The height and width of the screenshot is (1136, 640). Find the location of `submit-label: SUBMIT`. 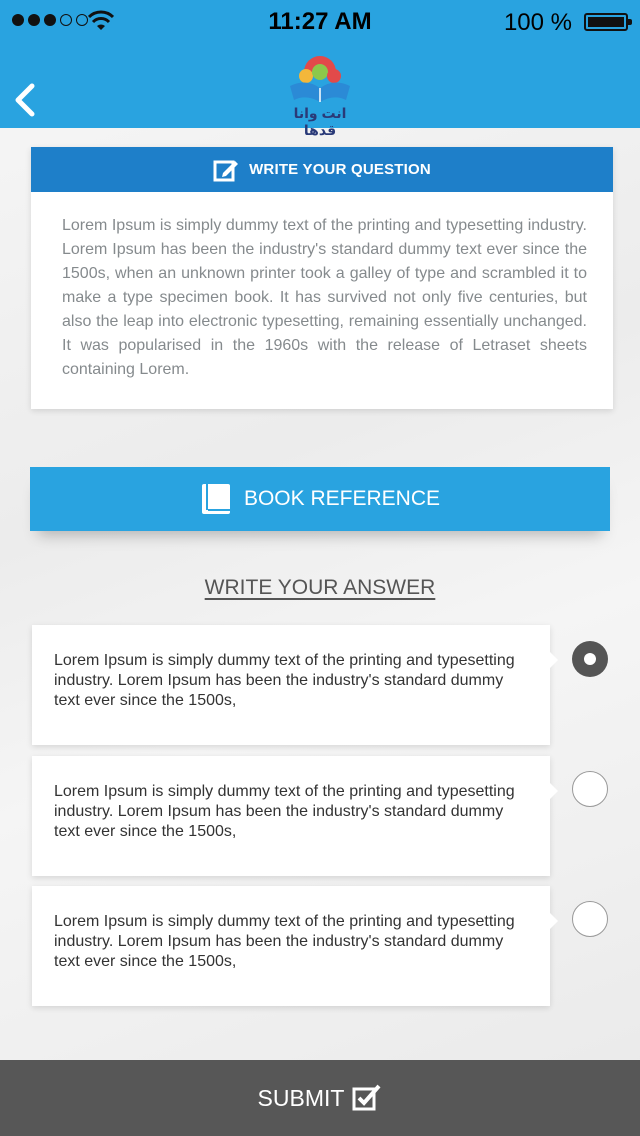

submit-label: SUBMIT is located at coordinates (301, 1097).